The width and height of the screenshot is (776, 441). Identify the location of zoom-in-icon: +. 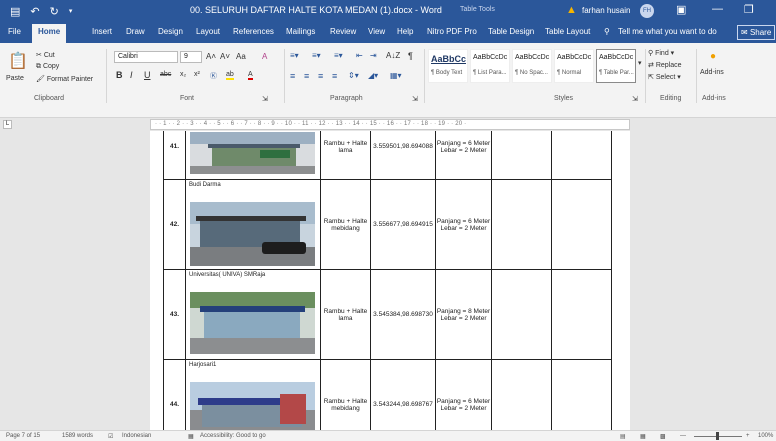
(748, 436).